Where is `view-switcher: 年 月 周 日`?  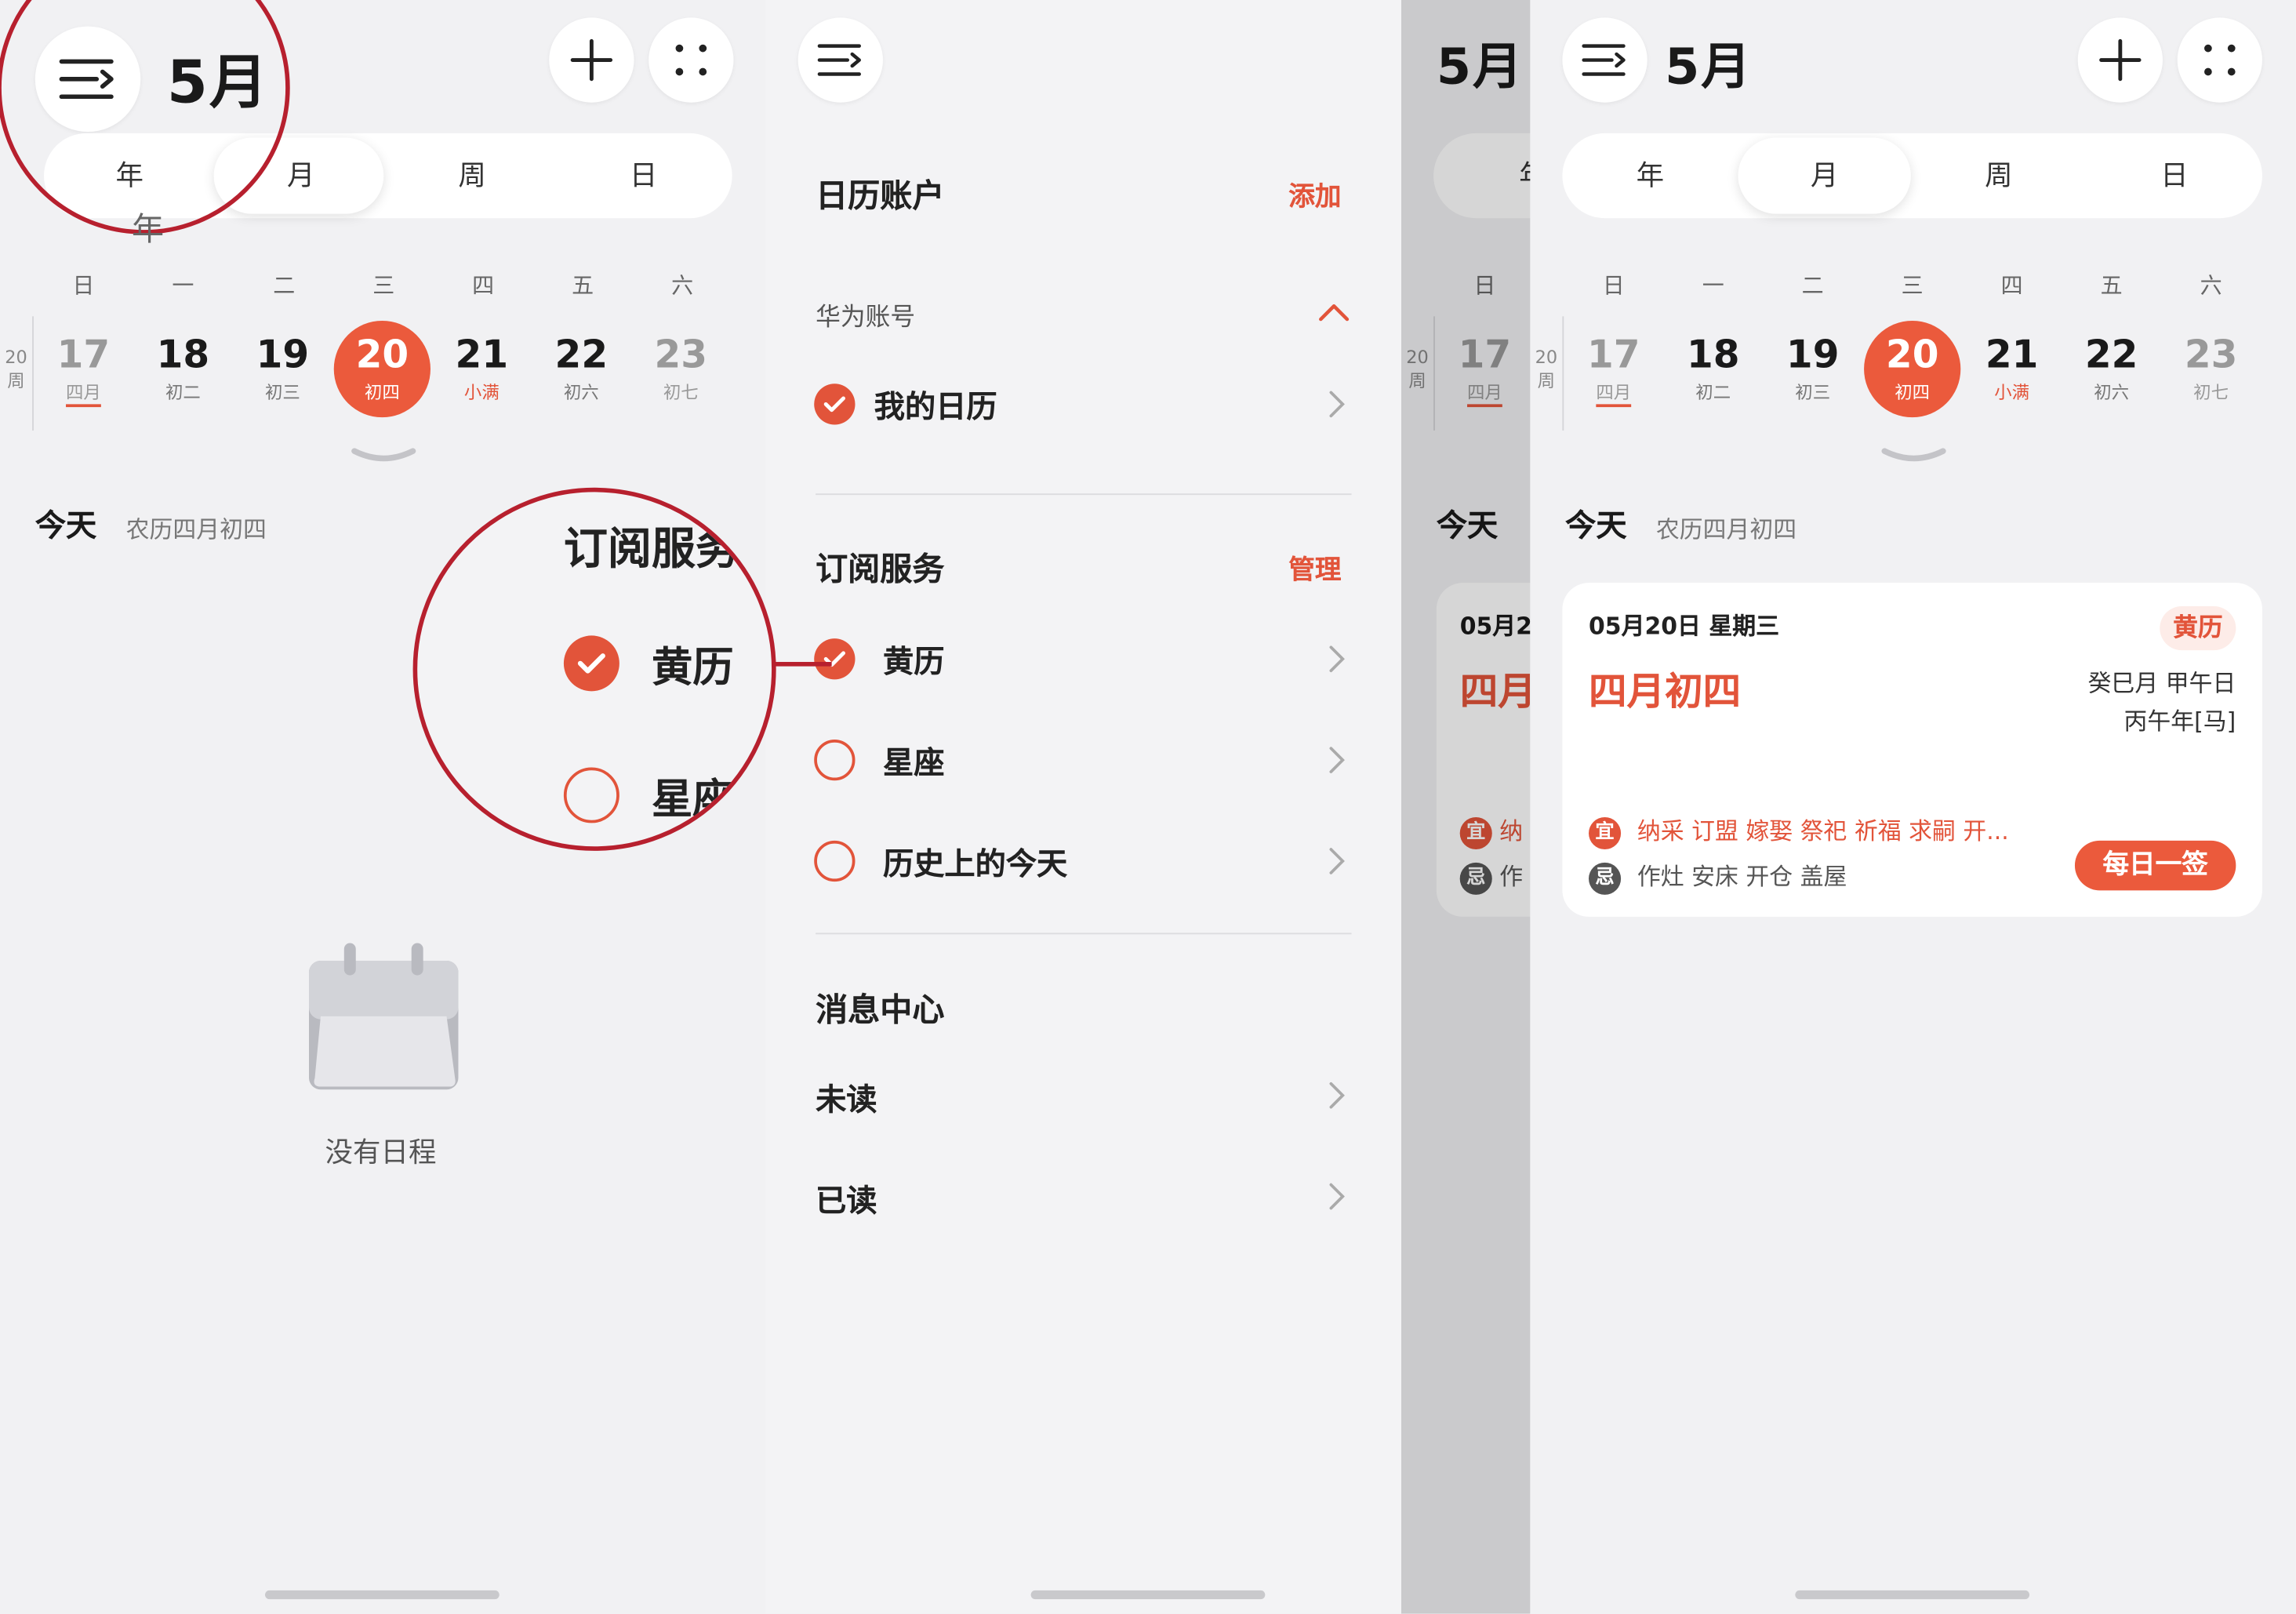
view-switcher: 年 月 周 日 is located at coordinates (1912, 176).